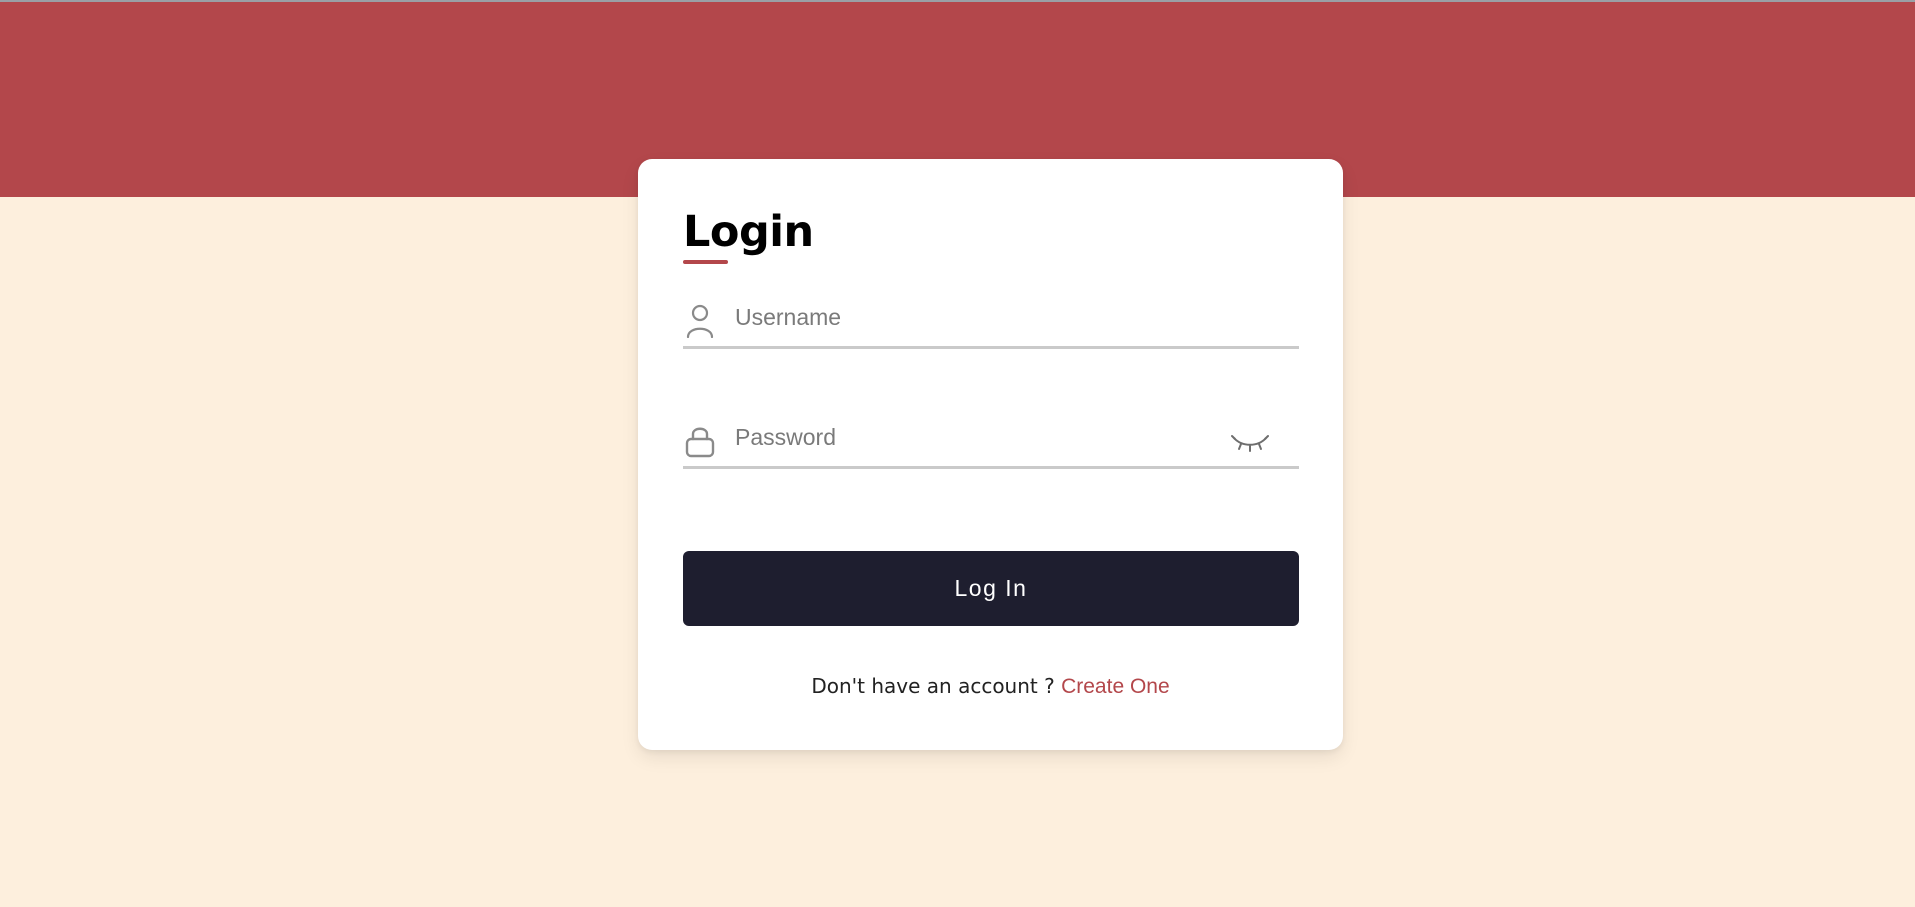  What do you see at coordinates (991, 588) in the screenshot?
I see `login-button: Log In` at bounding box center [991, 588].